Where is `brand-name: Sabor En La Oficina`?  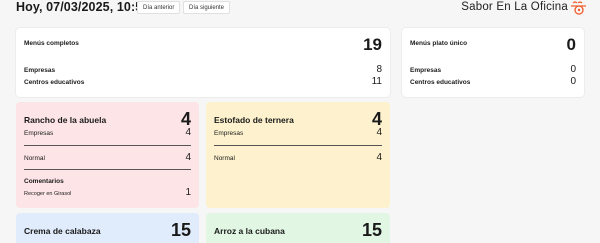 brand-name: Sabor En La Oficina is located at coordinates (514, 7).